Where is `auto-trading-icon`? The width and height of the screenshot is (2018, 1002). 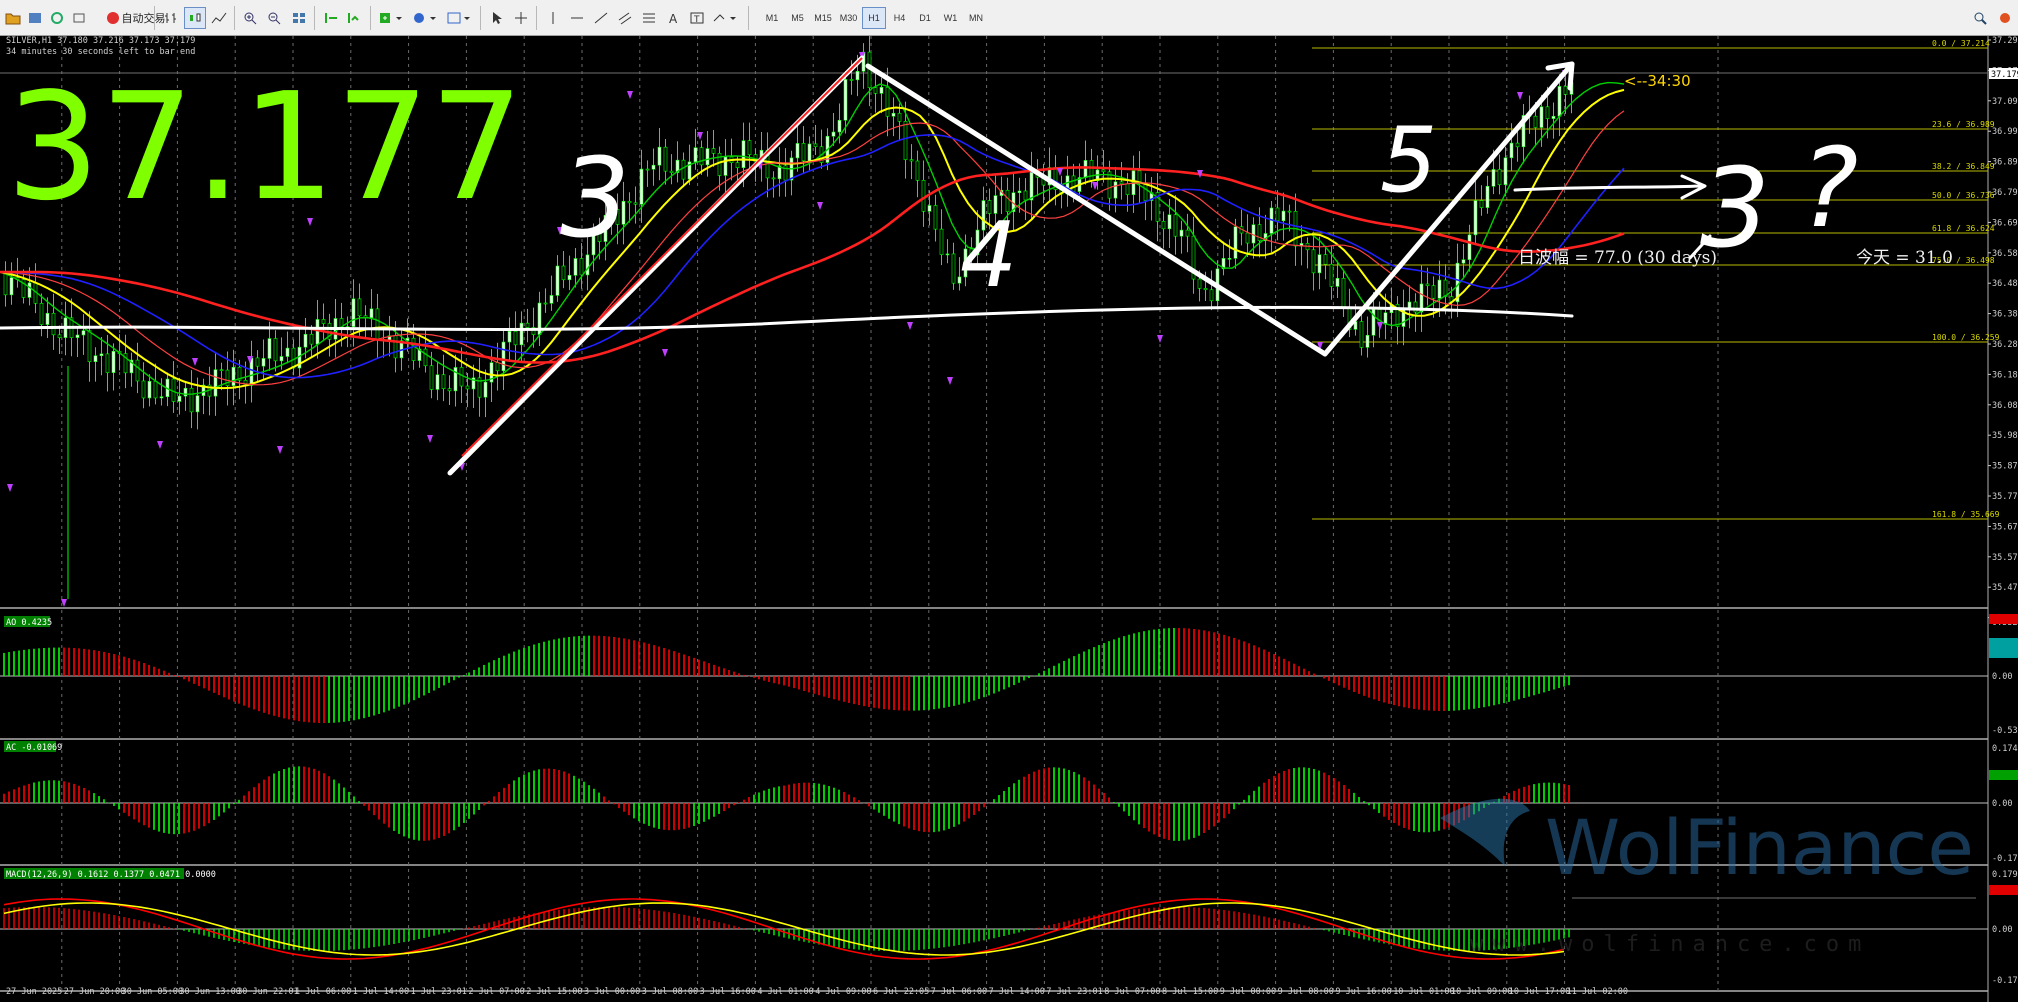
auto-trading-icon is located at coordinates (112, 18).